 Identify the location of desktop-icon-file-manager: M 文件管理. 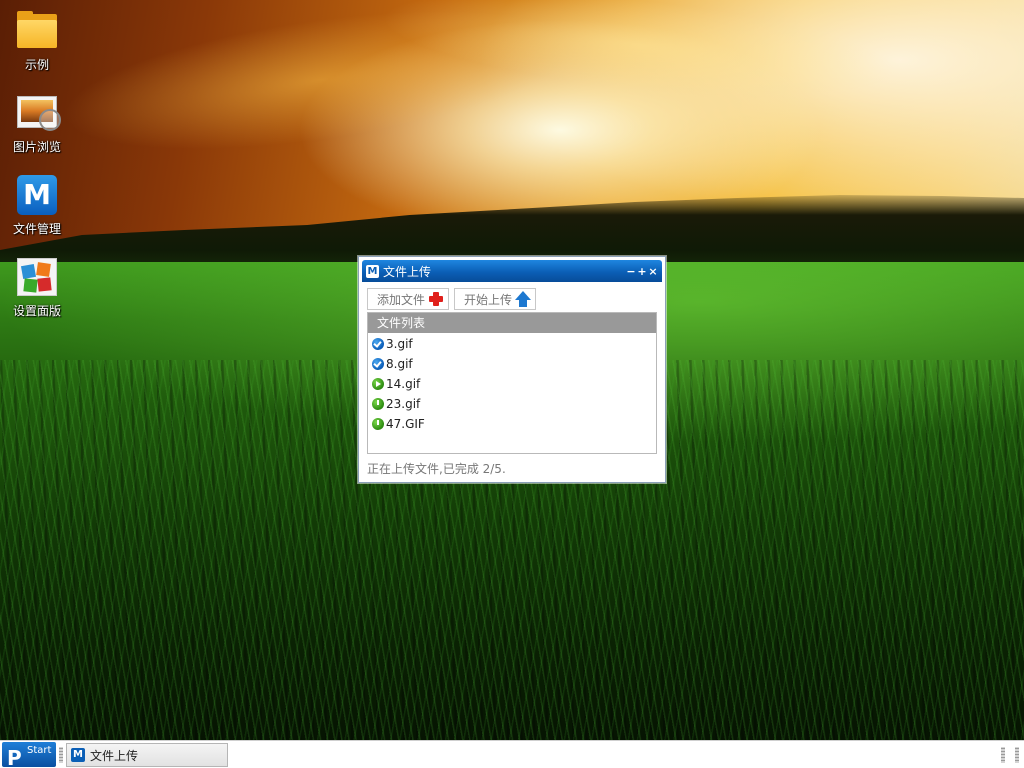
(37, 205).